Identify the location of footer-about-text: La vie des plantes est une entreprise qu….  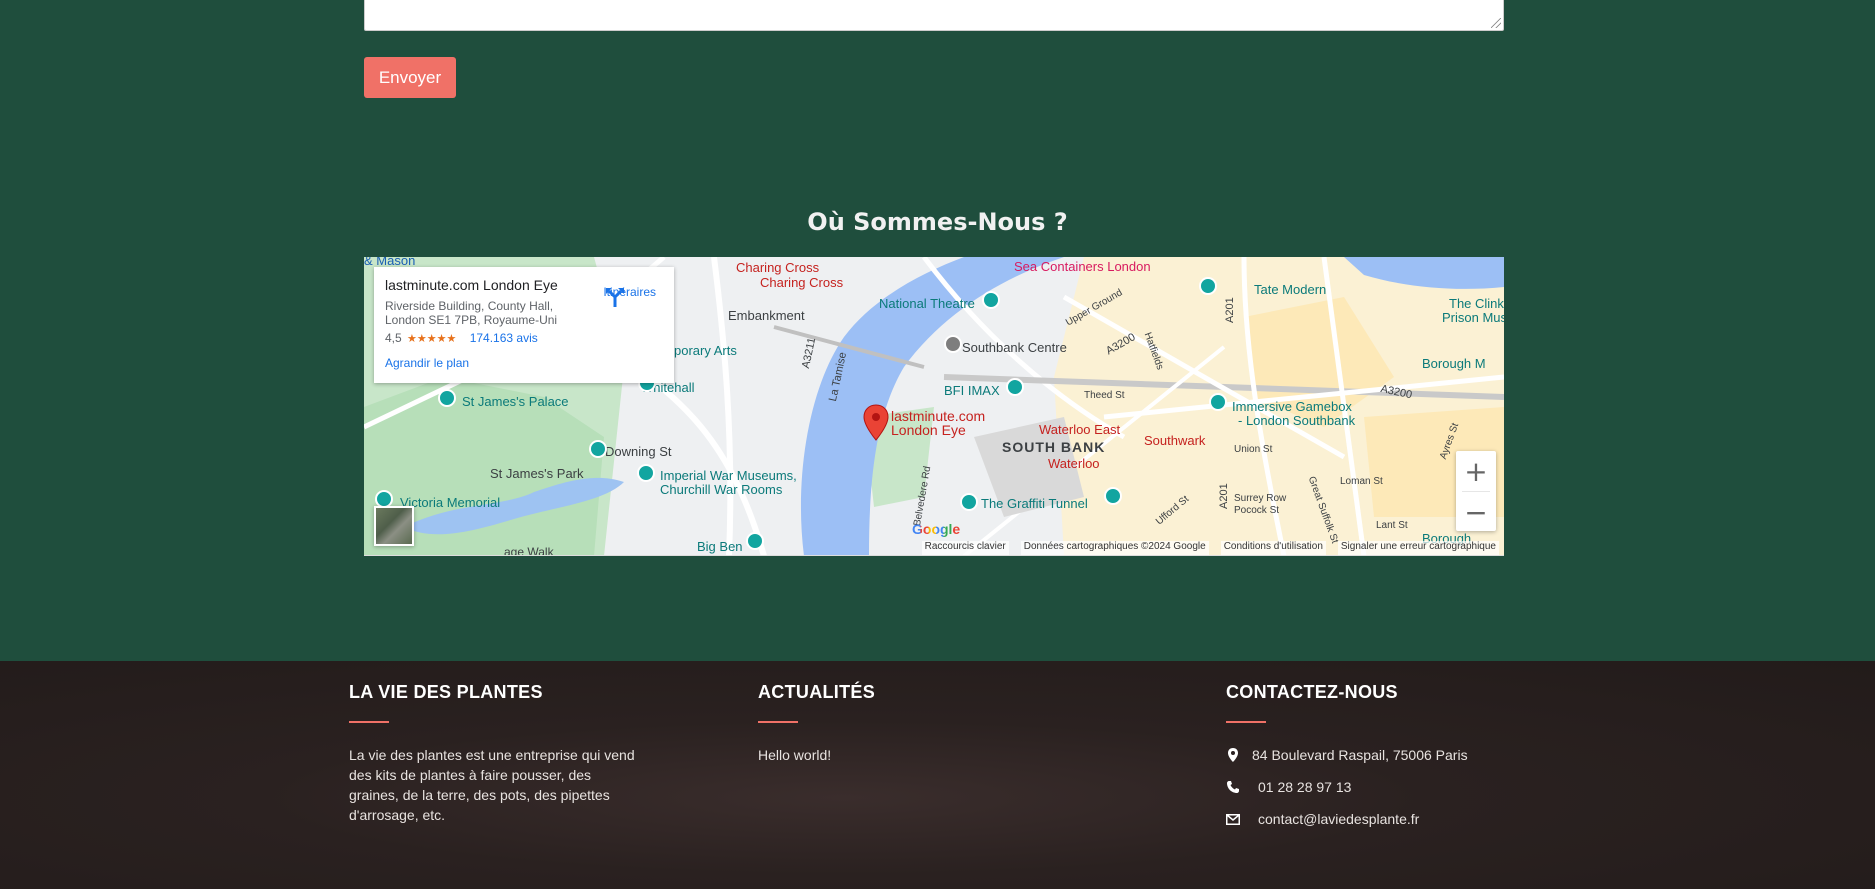
(492, 785).